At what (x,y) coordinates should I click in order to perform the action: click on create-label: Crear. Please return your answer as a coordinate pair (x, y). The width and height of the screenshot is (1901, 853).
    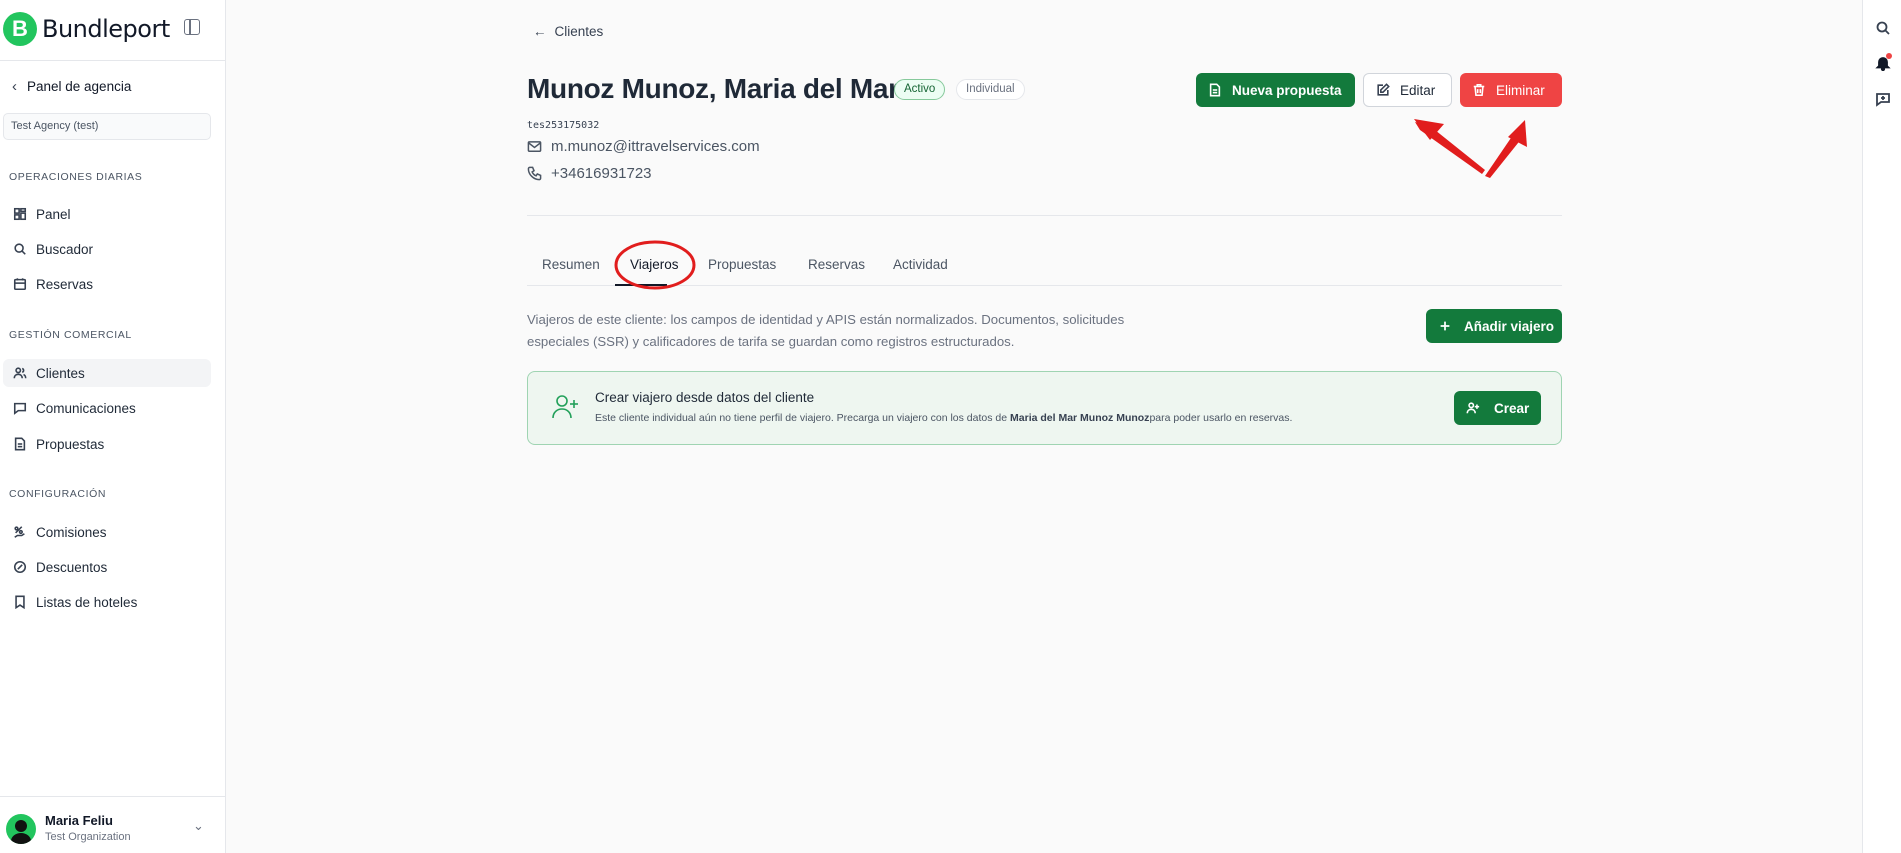
    Looking at the image, I should click on (1512, 408).